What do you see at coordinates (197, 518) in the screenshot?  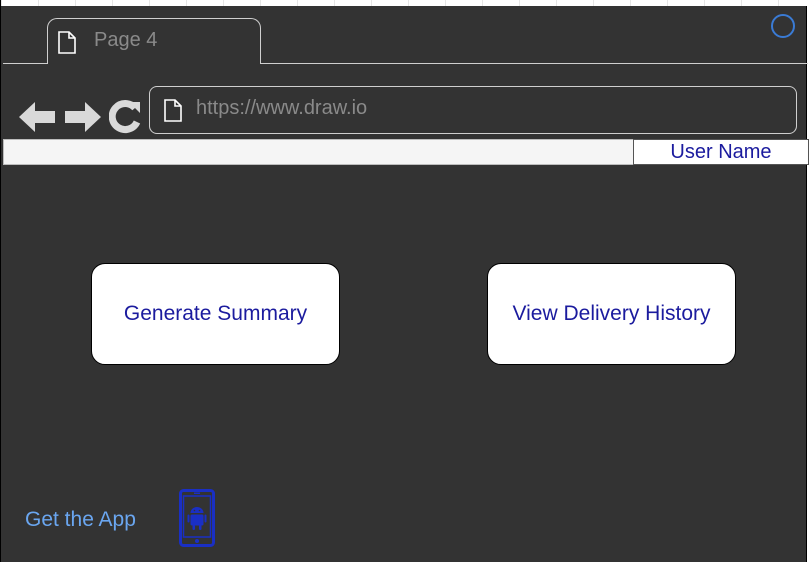 I see `android-phone-icon` at bounding box center [197, 518].